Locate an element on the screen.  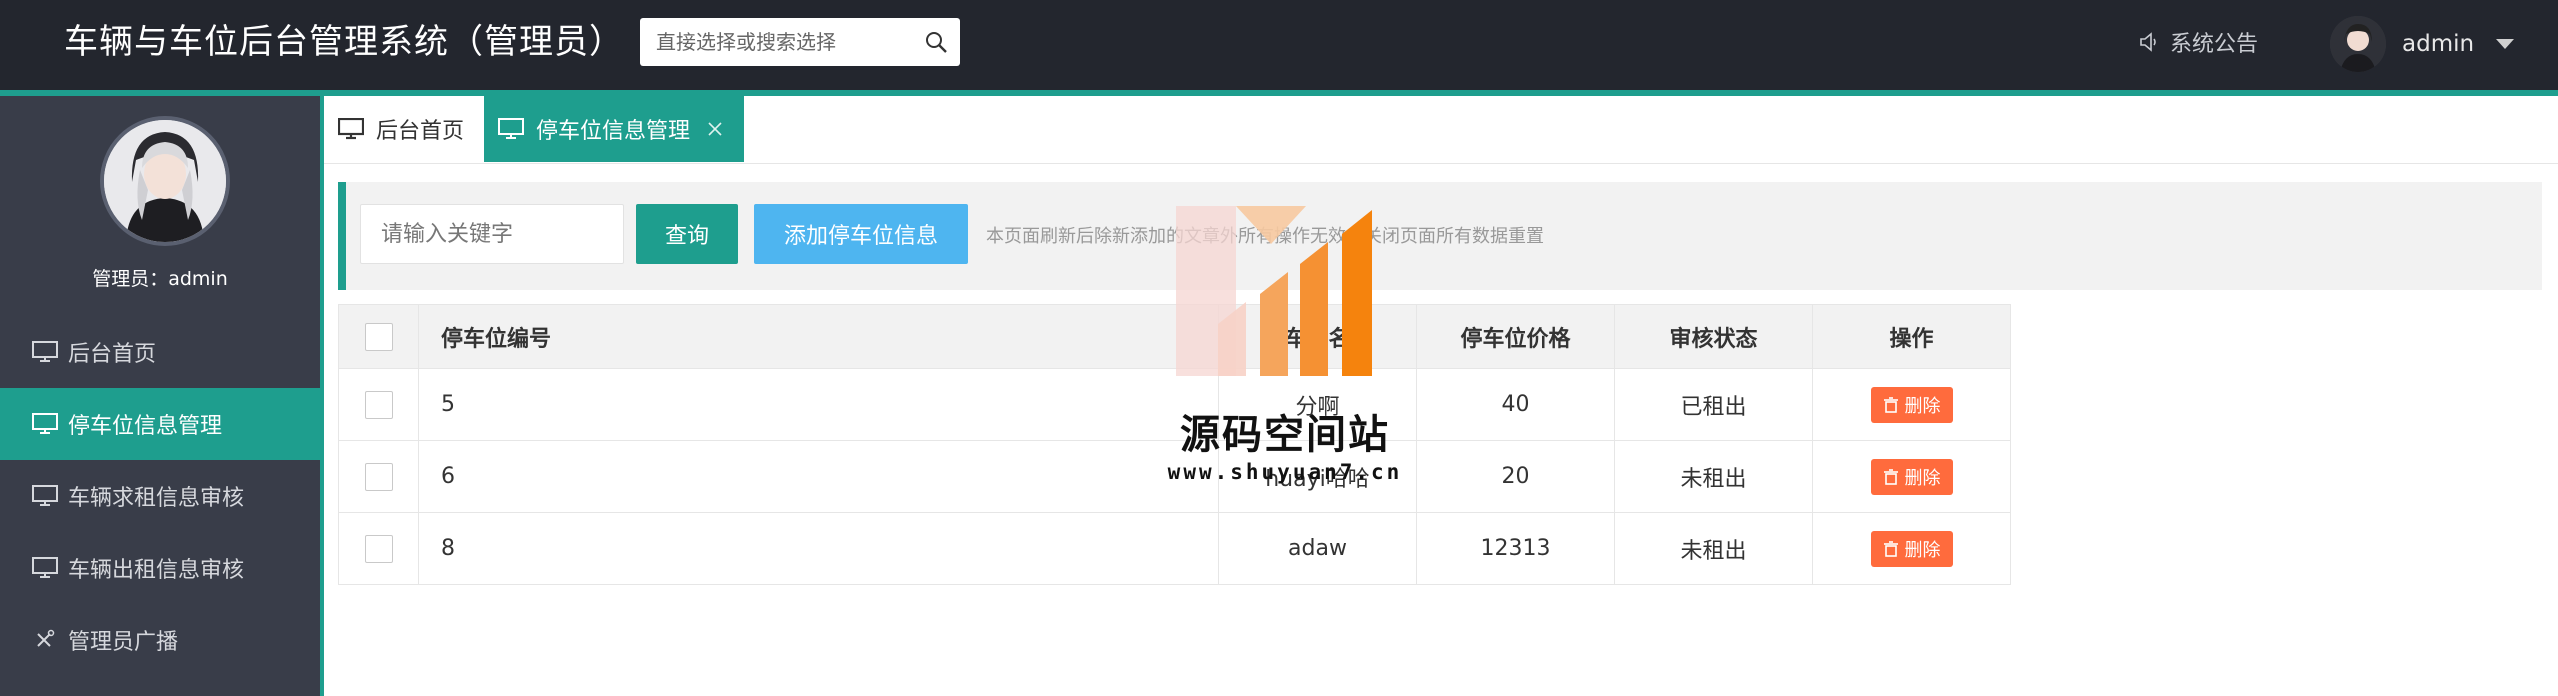
sidebar-accent-edge is located at coordinates (322, 396).